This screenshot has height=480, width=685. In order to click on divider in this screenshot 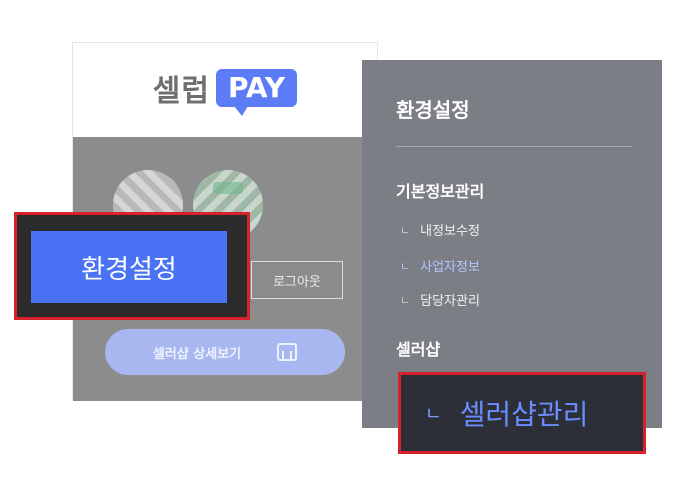, I will do `click(514, 146)`.